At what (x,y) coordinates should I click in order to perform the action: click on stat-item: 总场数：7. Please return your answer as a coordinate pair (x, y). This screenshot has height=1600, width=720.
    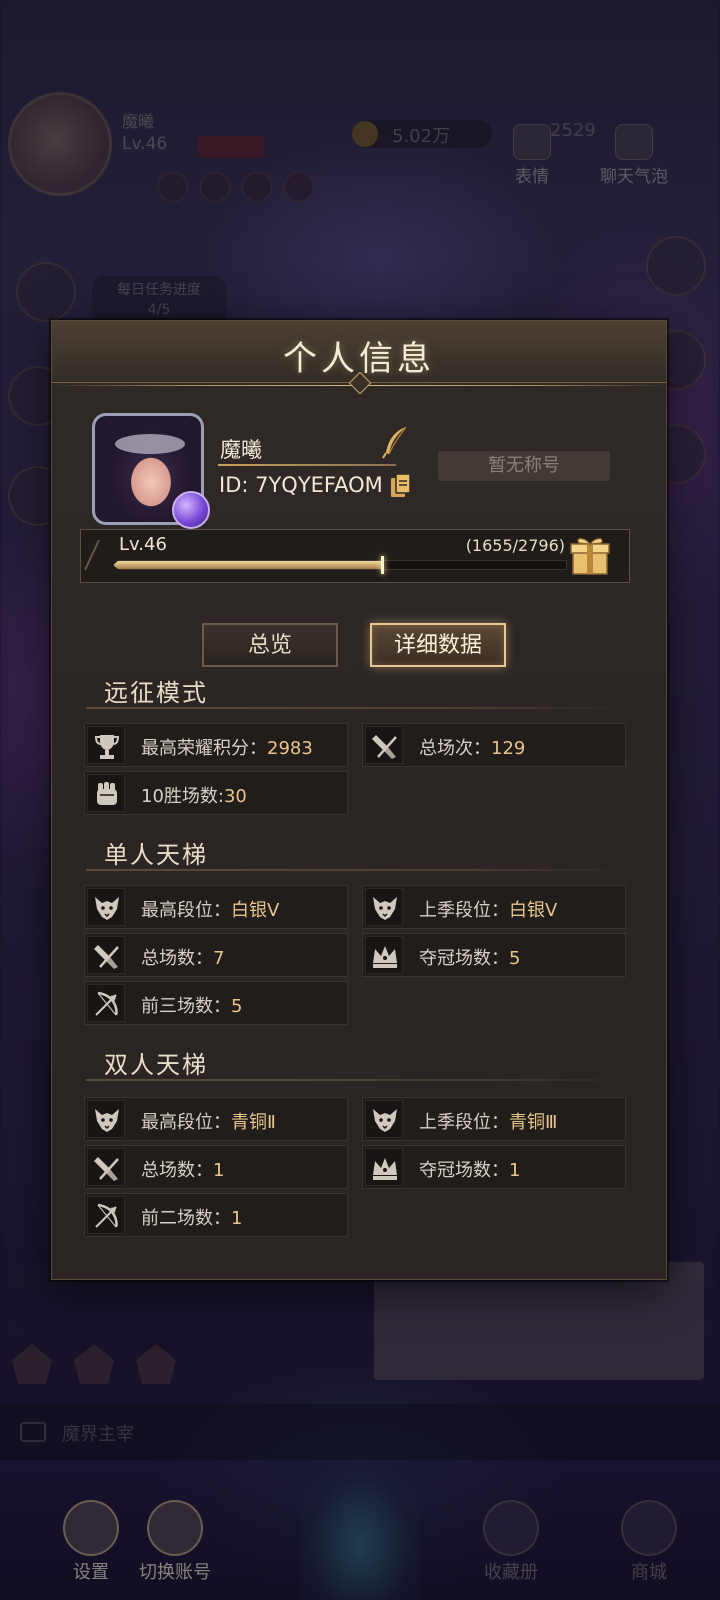
    Looking at the image, I should click on (216, 955).